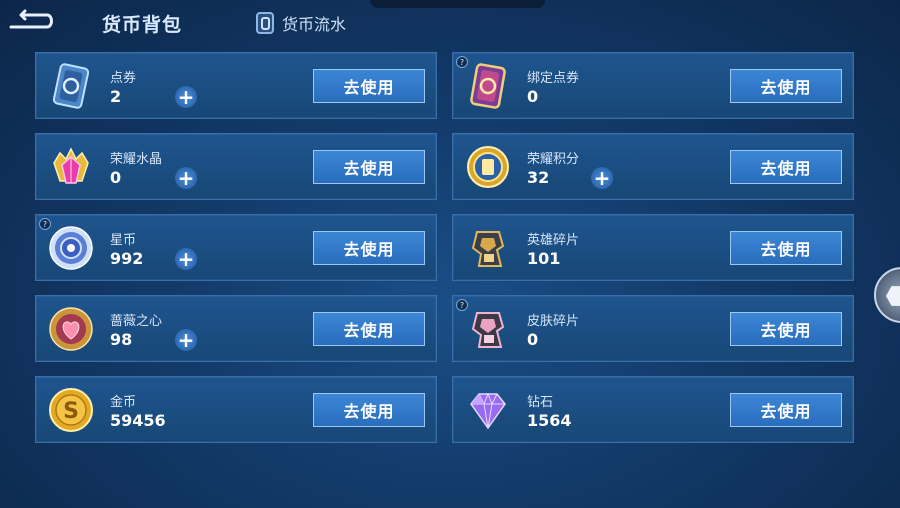 The height and width of the screenshot is (508, 900). I want to click on add-honor-points-button: +, so click(602, 178).